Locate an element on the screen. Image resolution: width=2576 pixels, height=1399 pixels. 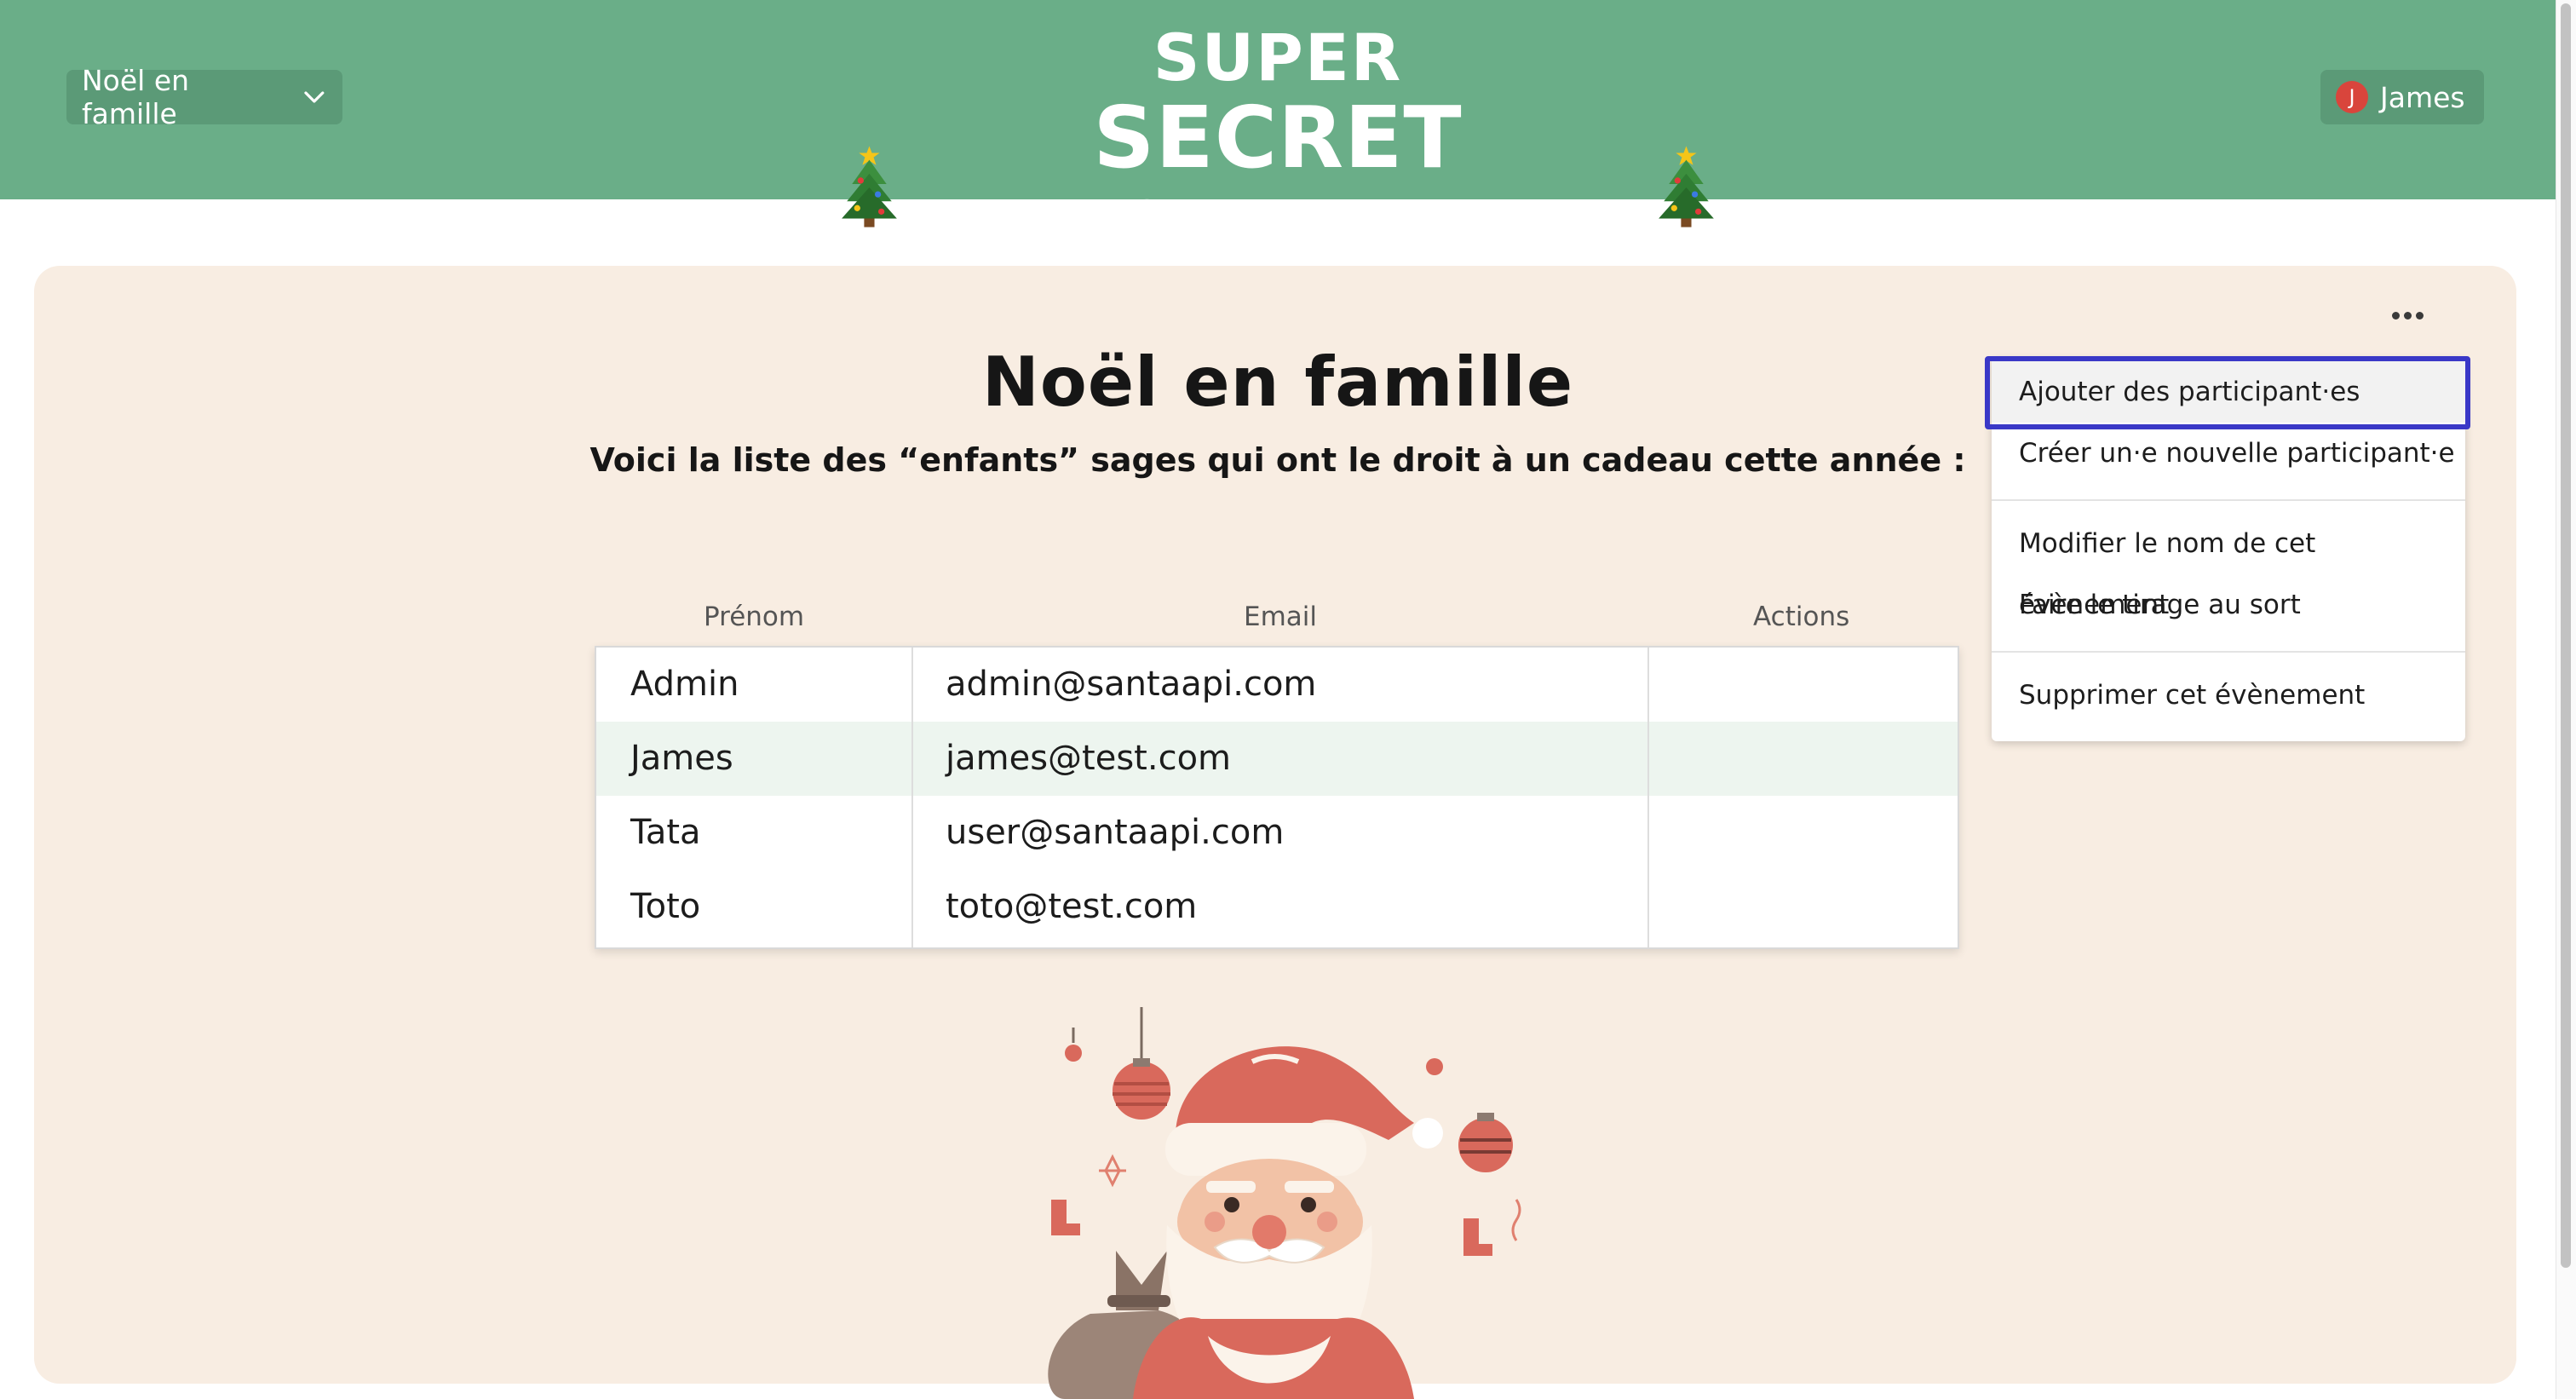
santa-illustration is located at coordinates (1285, 1203).